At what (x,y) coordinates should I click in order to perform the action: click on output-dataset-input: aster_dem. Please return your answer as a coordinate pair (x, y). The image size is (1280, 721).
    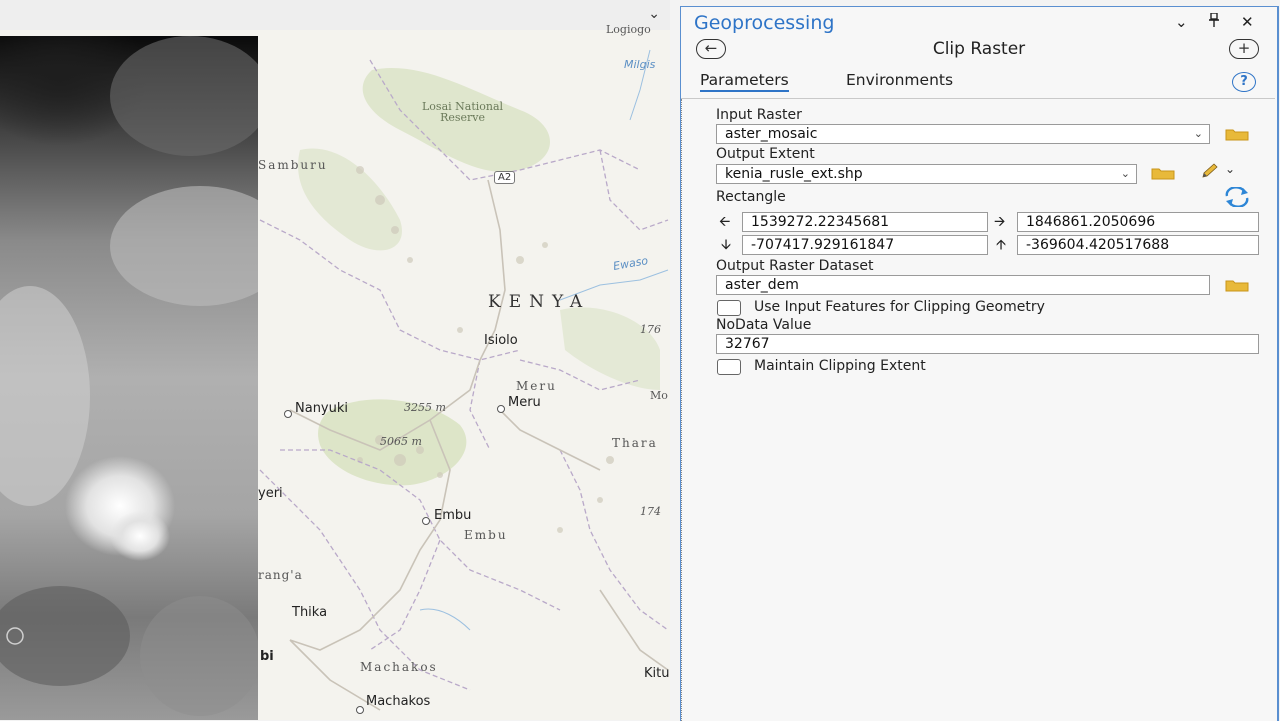
    Looking at the image, I should click on (963, 285).